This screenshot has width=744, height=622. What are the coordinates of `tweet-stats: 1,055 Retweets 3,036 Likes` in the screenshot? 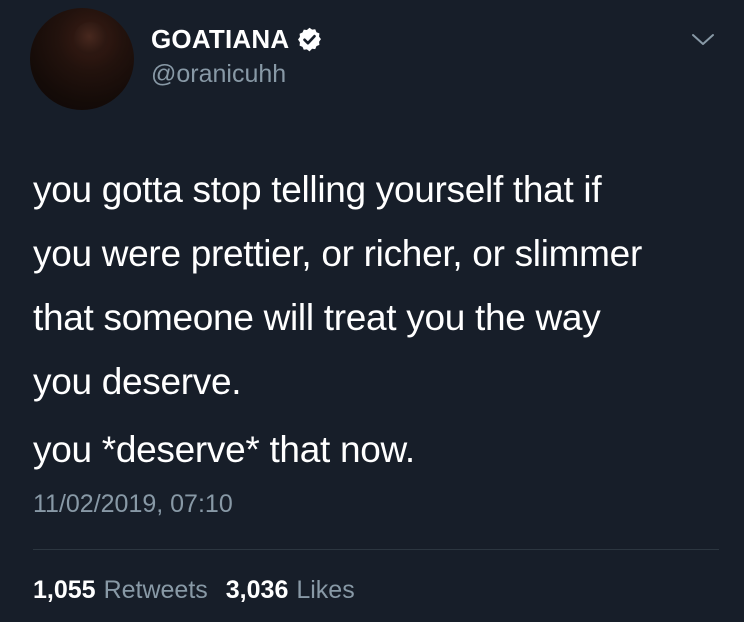 It's located at (194, 590).